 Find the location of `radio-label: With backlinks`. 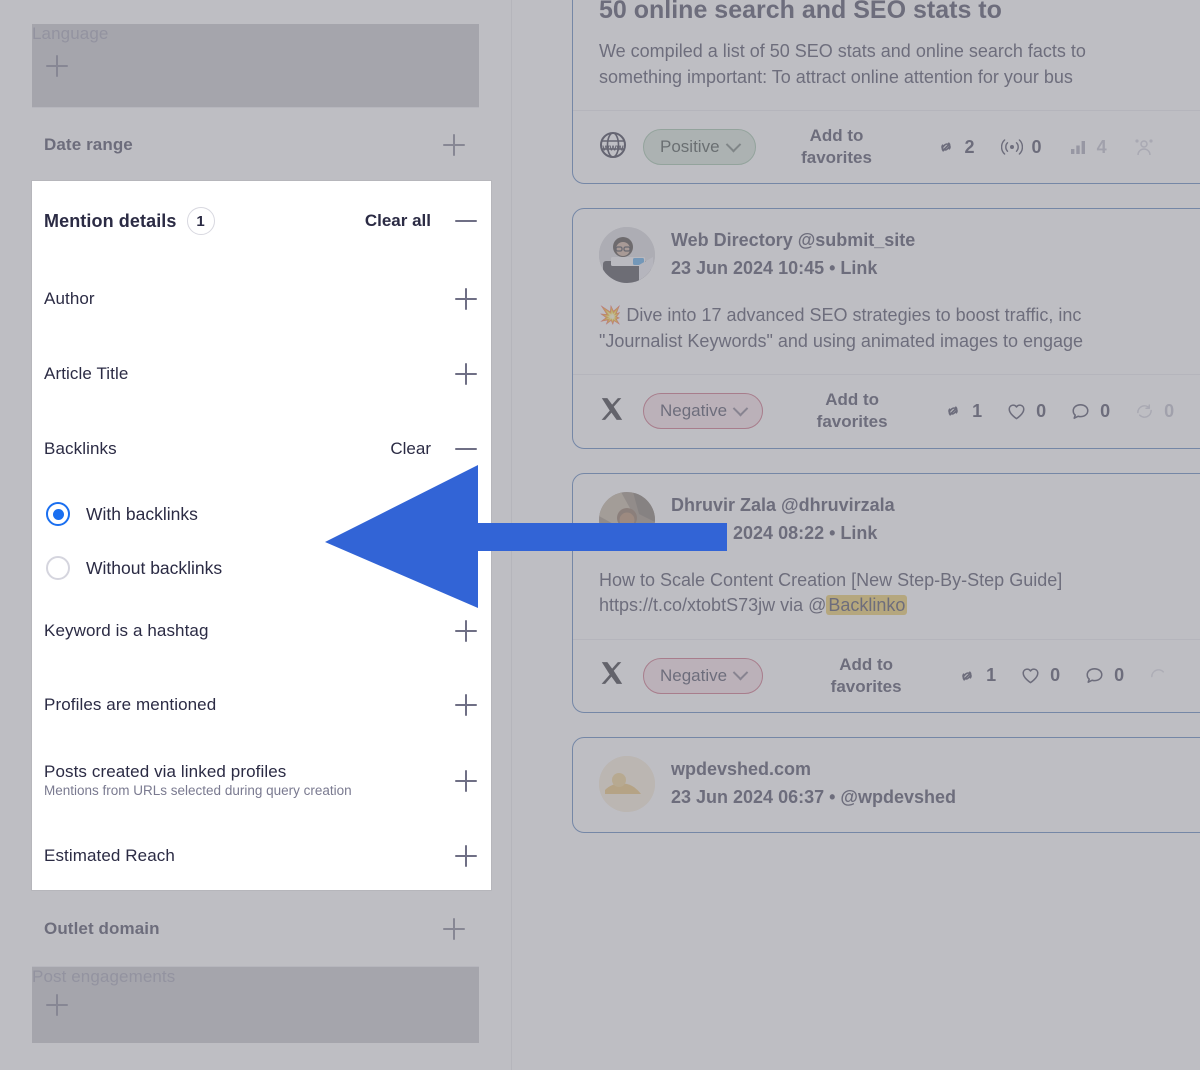

radio-label: With backlinks is located at coordinates (142, 513).